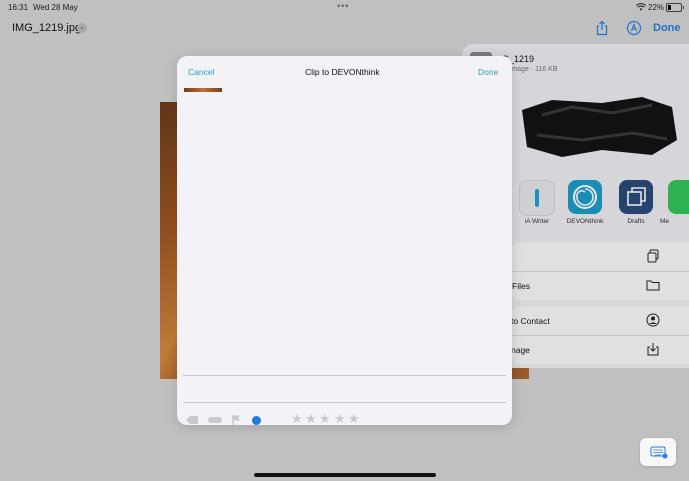 The width and height of the screenshot is (689, 481). Describe the element at coordinates (488, 72) in the screenshot. I see `done-button: Done` at that location.